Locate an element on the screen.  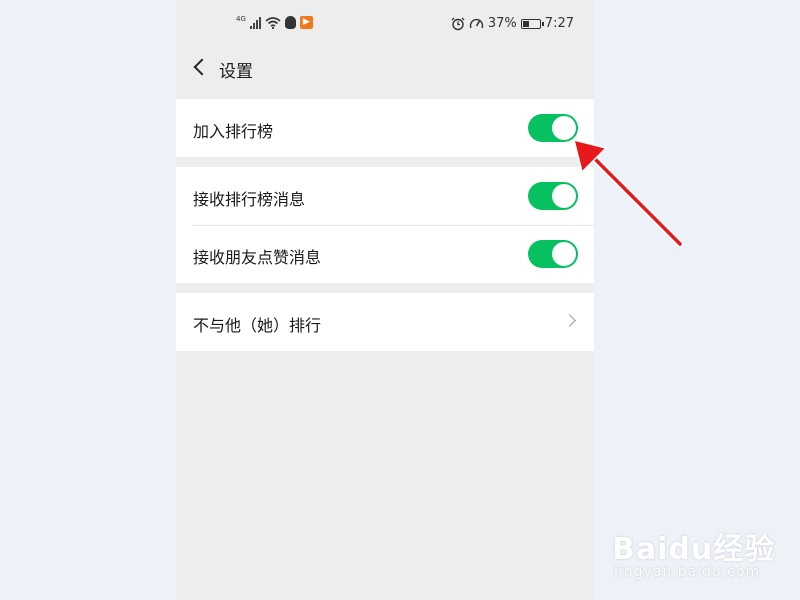
settings-group-ranking: 加入排行榜 is located at coordinates (385, 128).